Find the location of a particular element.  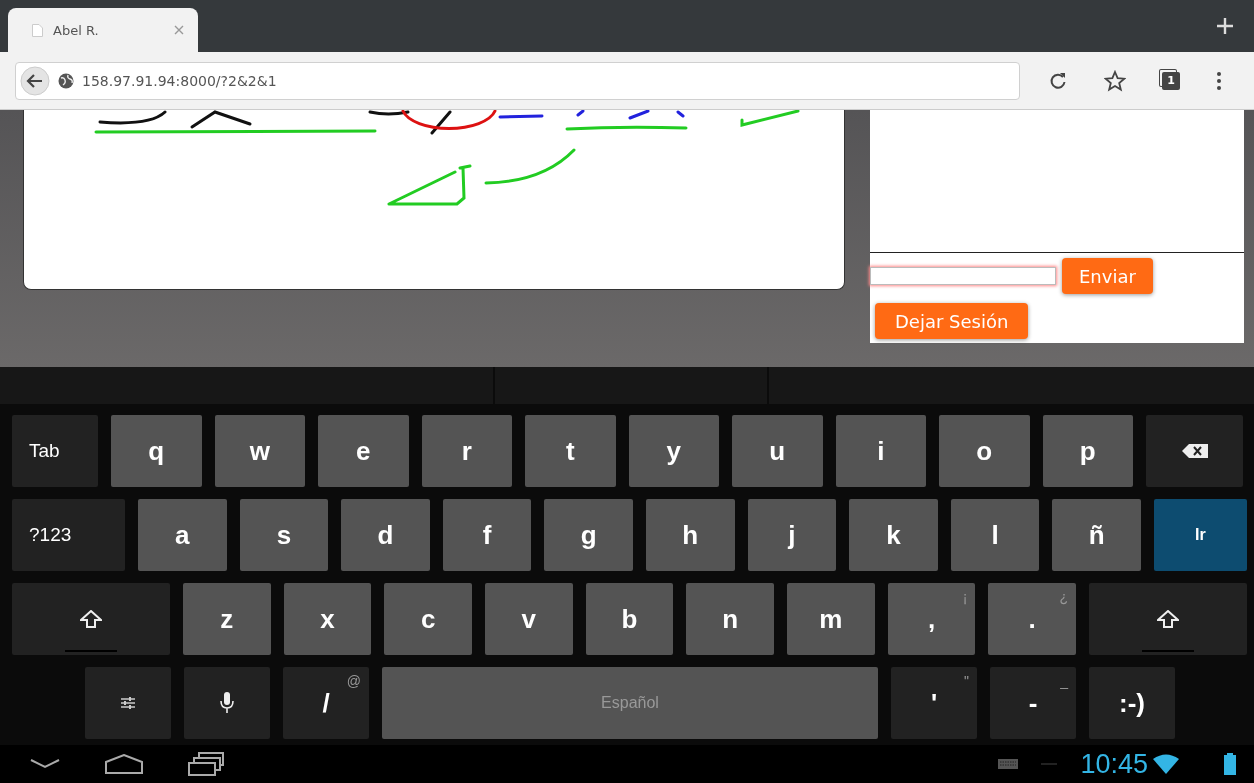

alternate-character: _ is located at coordinates (1064, 681).